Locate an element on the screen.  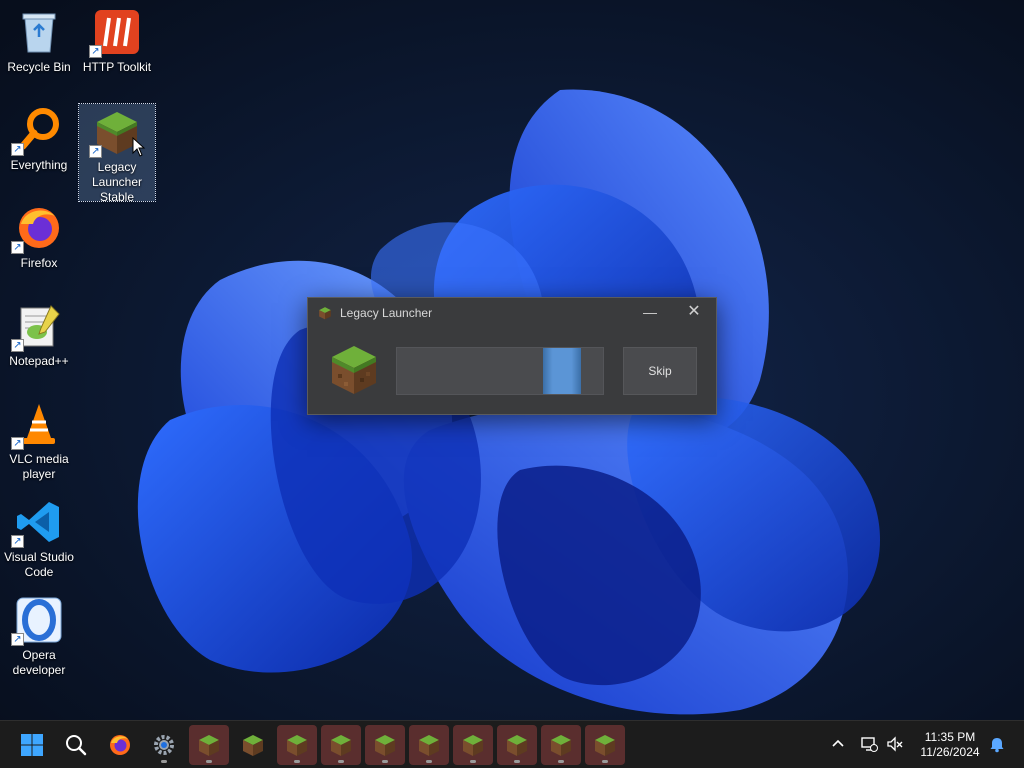
start-icon is located at coordinates (32, 745).